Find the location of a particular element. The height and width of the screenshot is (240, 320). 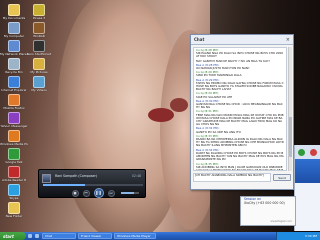

desktop-icon-label: My Documents is located at coordinates (14, 18).